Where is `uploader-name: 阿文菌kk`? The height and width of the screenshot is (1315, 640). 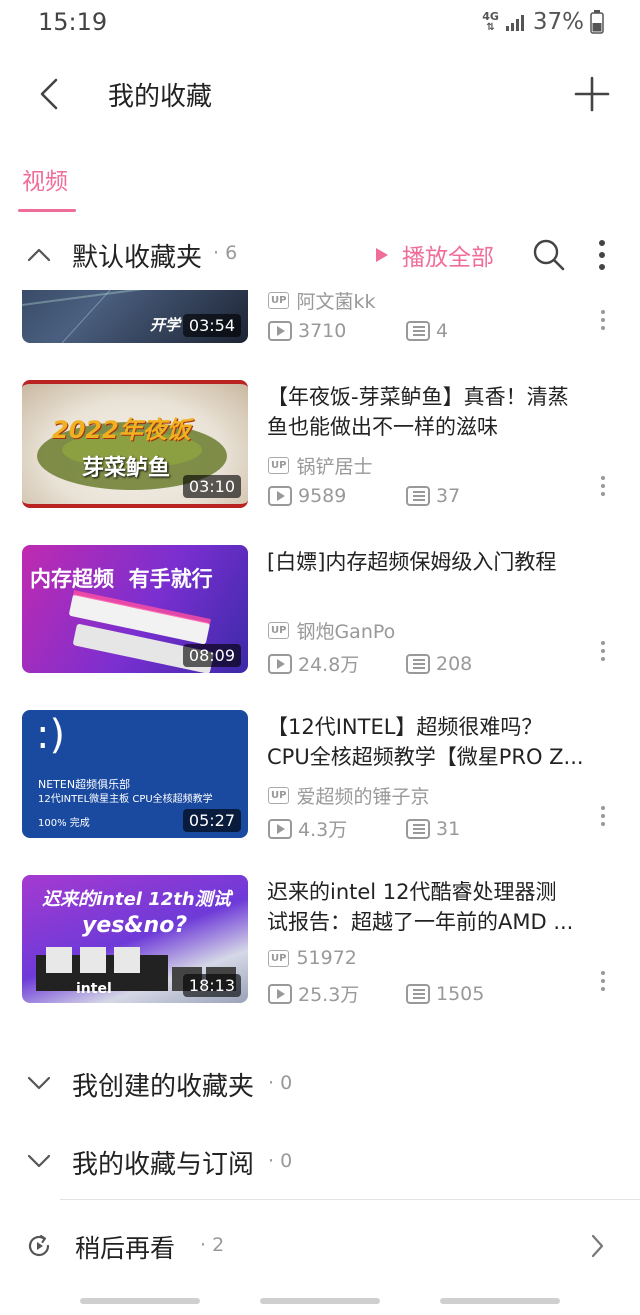
uploader-name: 阿文菌kk is located at coordinates (336, 302).